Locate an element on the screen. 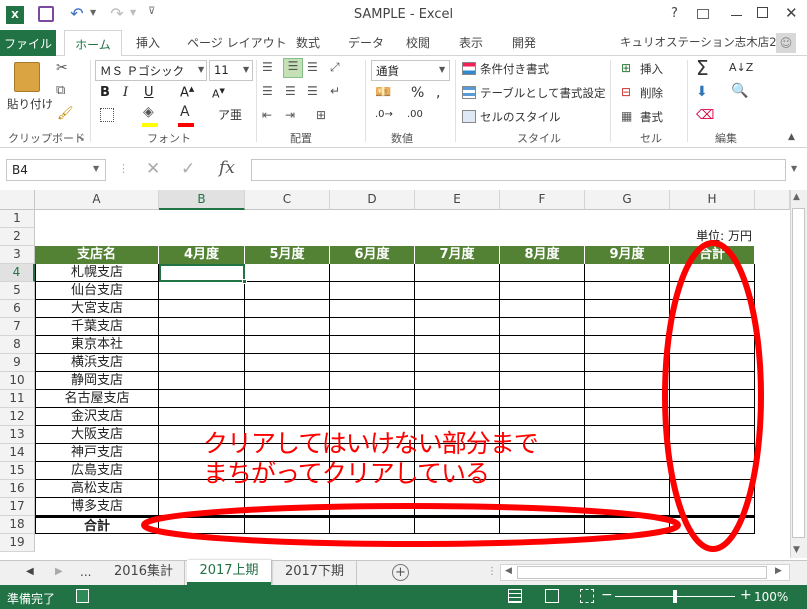 Image resolution: width=807 pixels, height=609 pixels. decrease-font-icon: A▼ is located at coordinates (218, 94).